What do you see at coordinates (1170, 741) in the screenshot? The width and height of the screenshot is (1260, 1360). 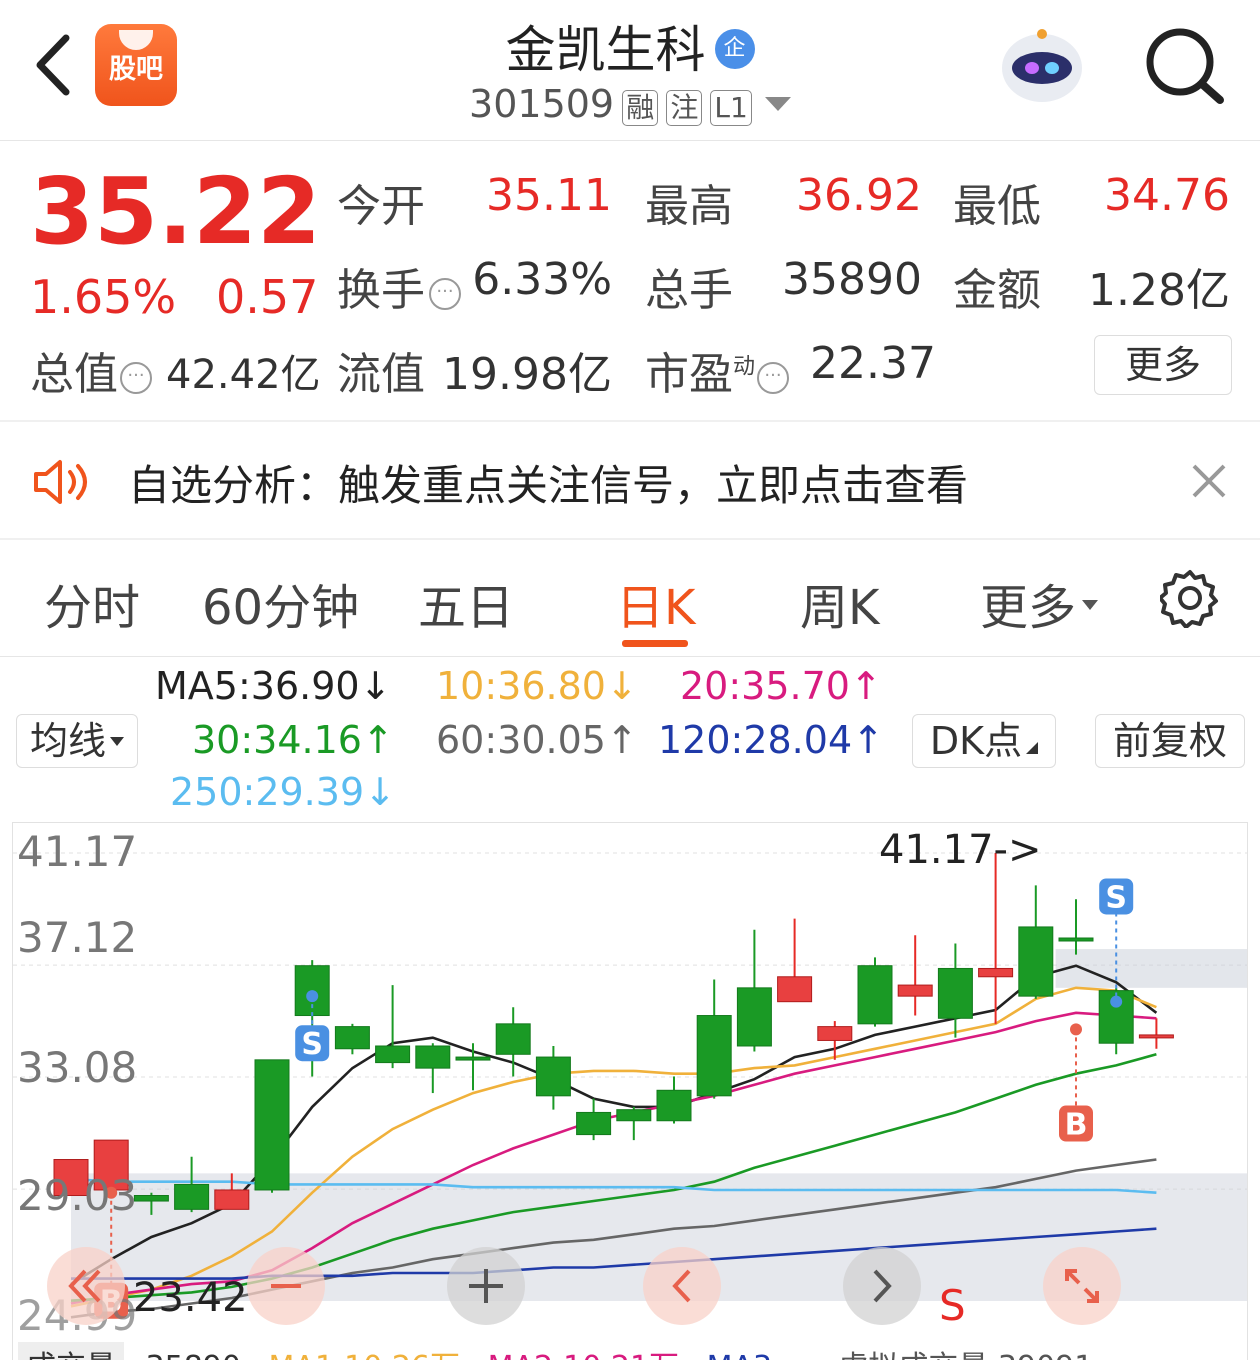 I see `forward-adjust-button: 前复权` at bounding box center [1170, 741].